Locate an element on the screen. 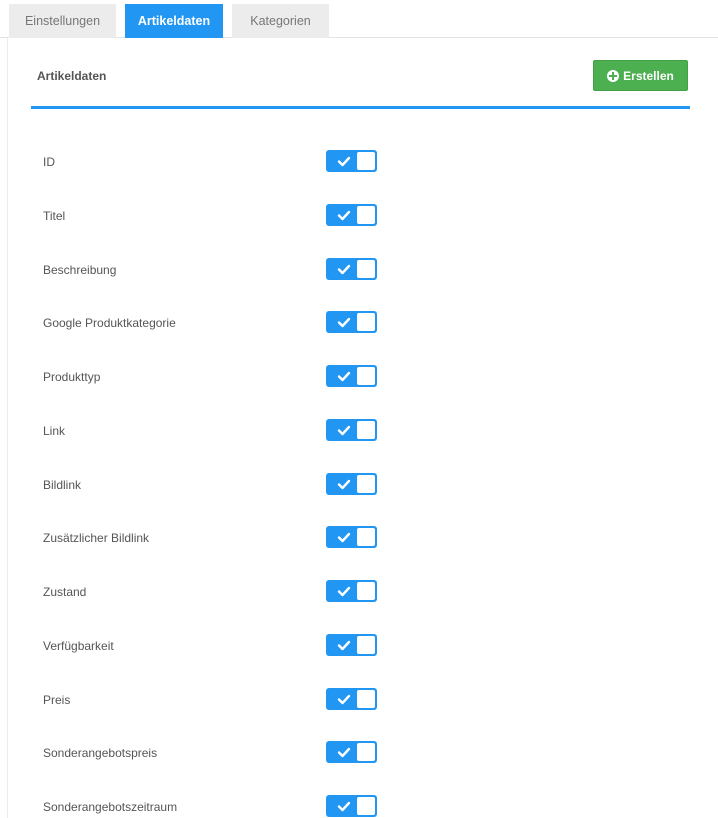 The height and width of the screenshot is (818, 718). plus-circle-icon is located at coordinates (613, 75).